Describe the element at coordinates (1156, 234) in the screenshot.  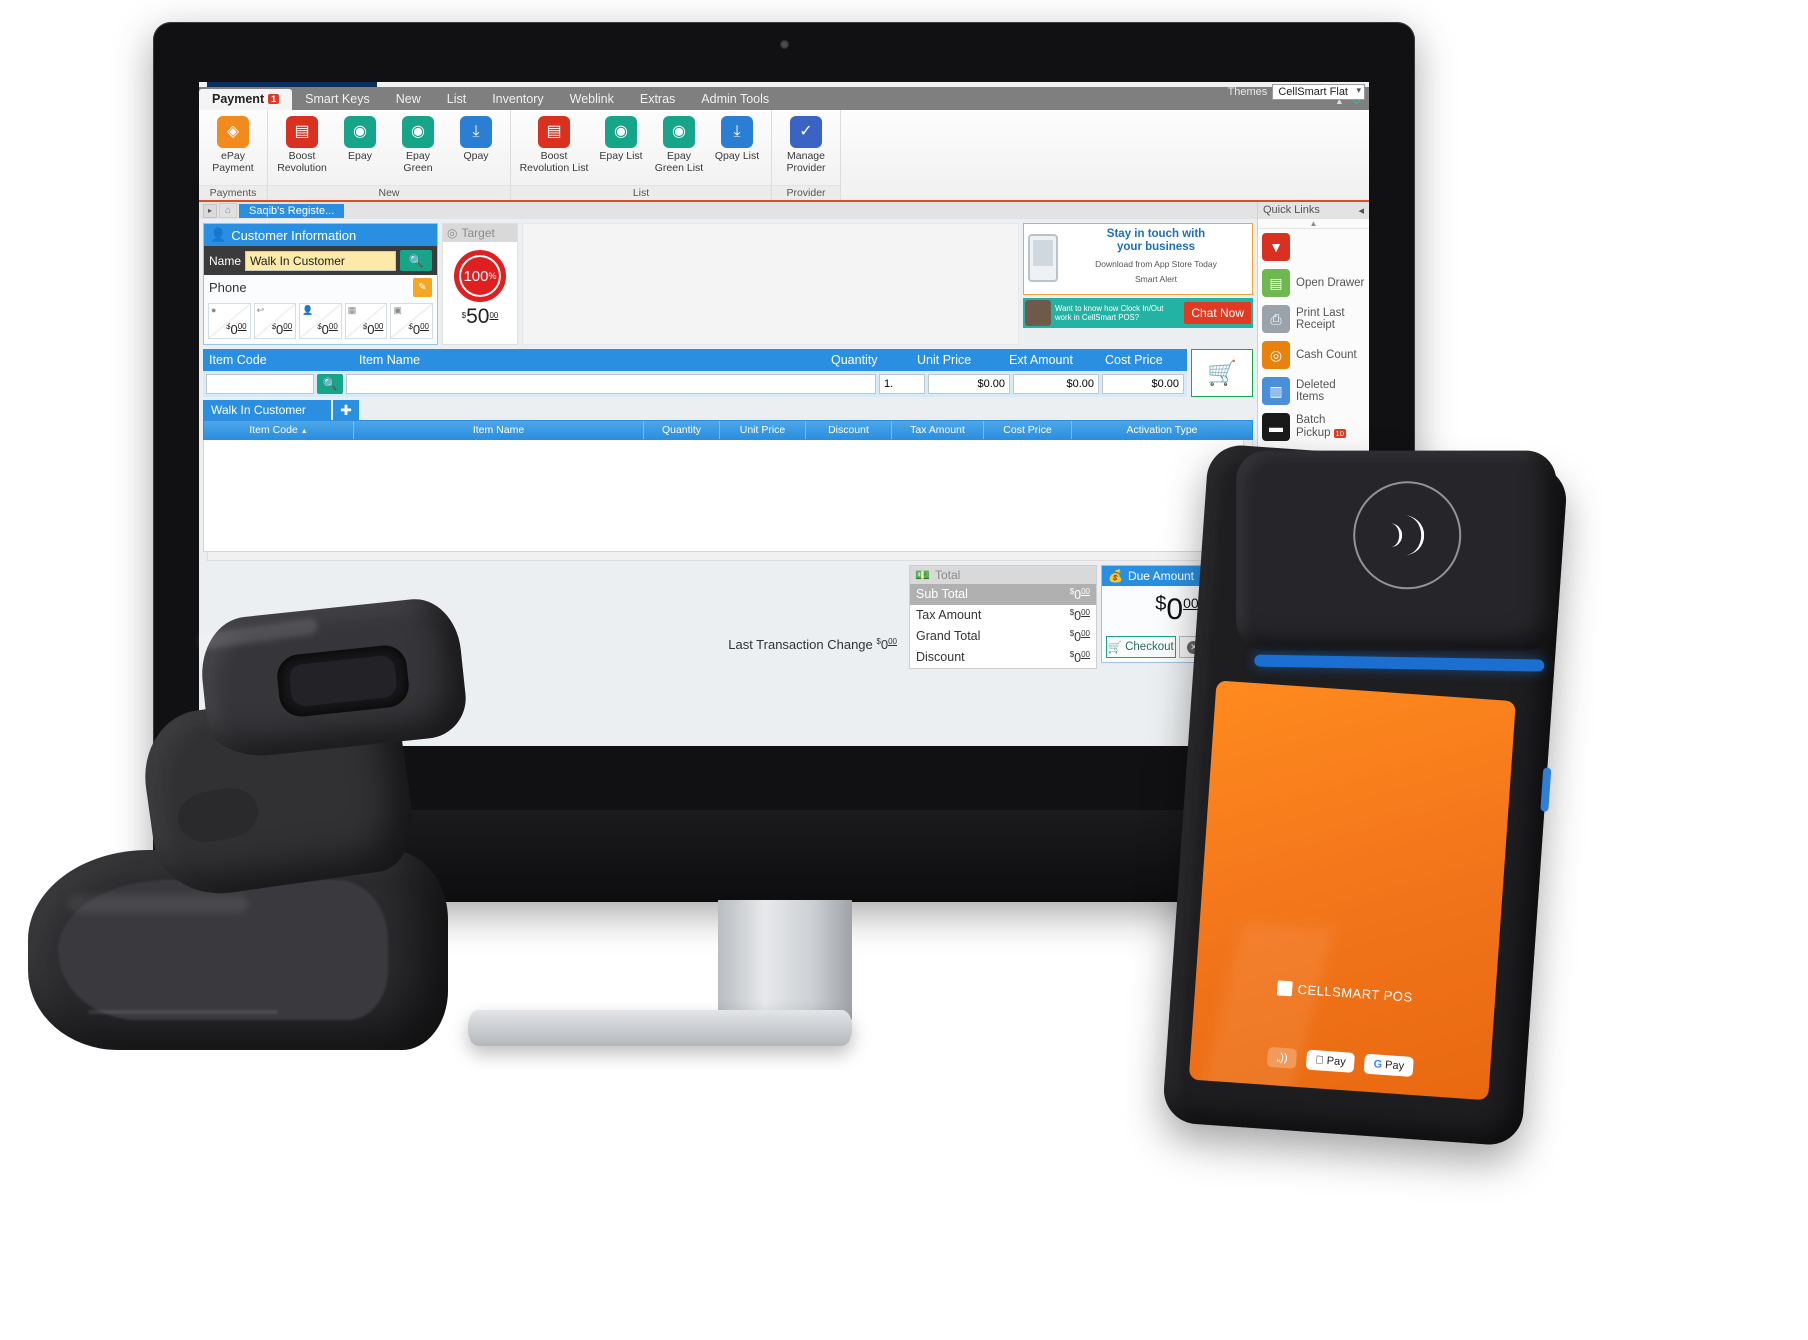
I see `app-promo-line1: Stay in touch with` at that location.